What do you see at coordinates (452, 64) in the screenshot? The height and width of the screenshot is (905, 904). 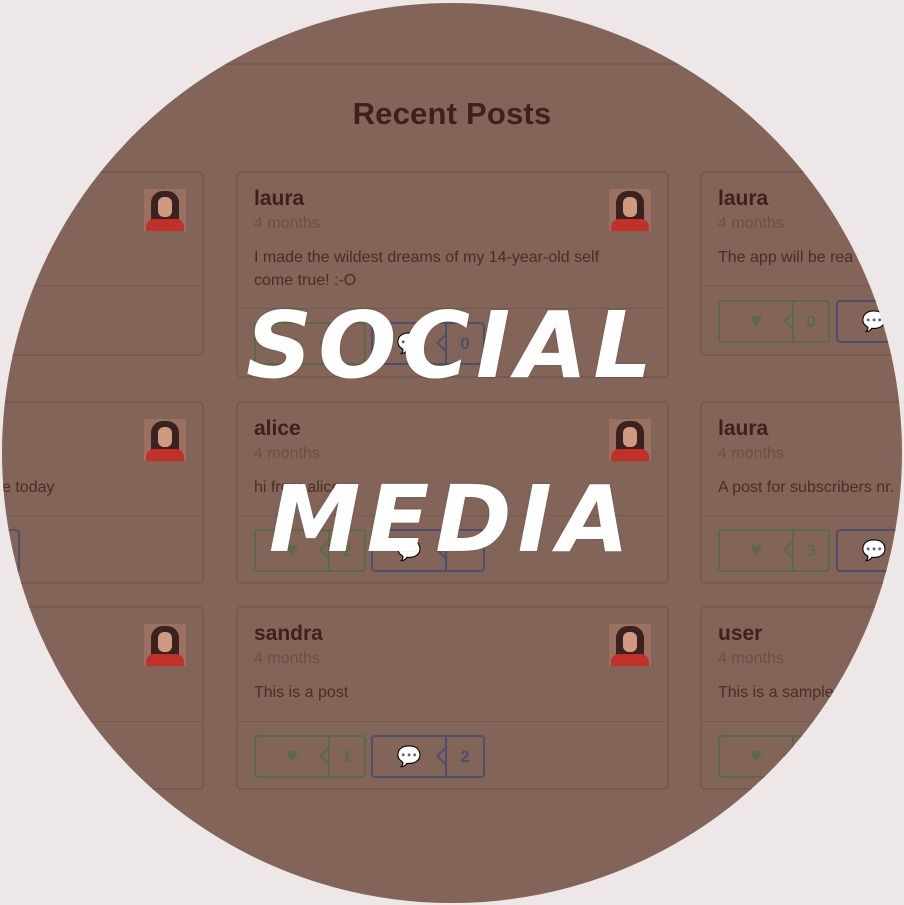 I see `header-divider` at bounding box center [452, 64].